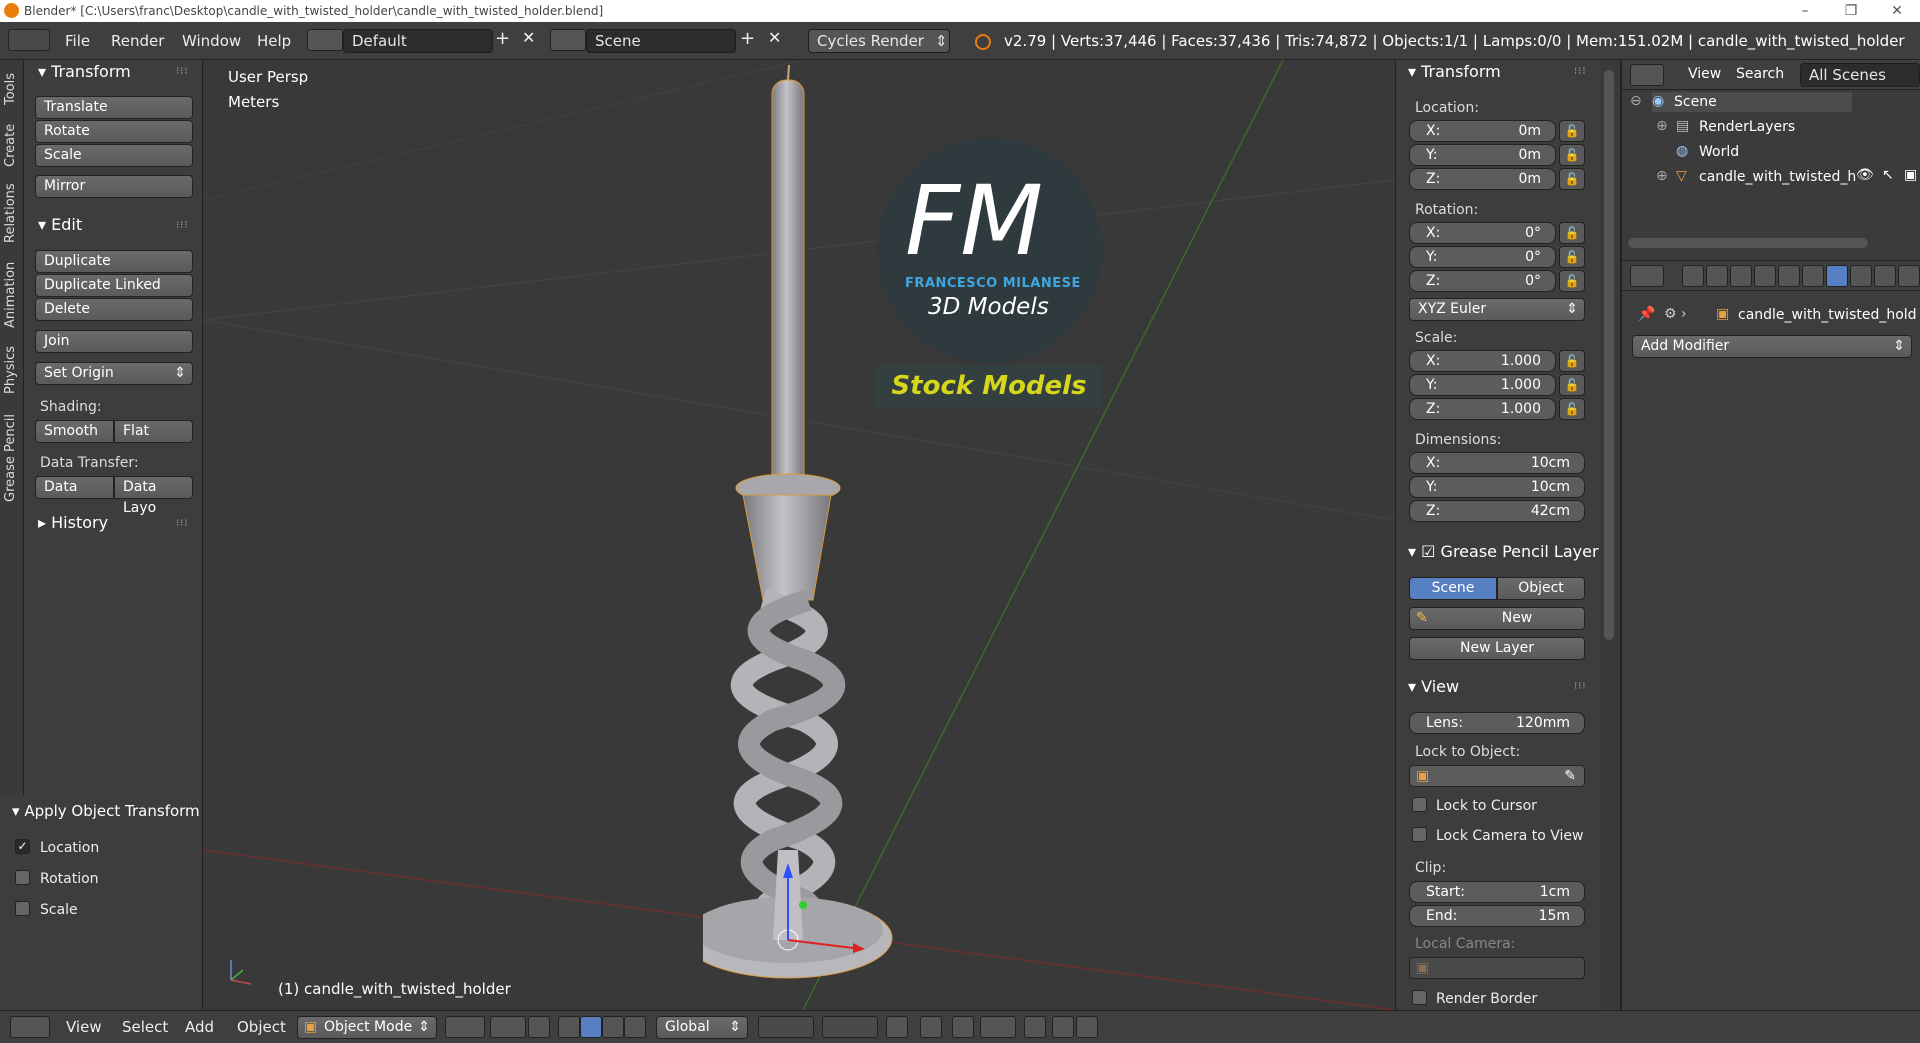 The height and width of the screenshot is (1043, 1920). What do you see at coordinates (114, 285) in the screenshot?
I see `duplicate-linked-button: Duplicate Linked` at bounding box center [114, 285].